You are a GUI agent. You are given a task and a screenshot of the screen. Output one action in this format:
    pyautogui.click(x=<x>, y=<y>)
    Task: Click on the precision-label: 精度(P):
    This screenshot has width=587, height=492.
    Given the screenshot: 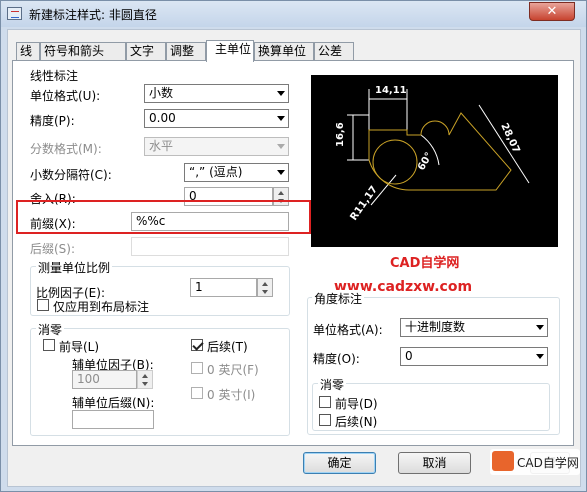 What is the action you would take?
    pyautogui.click(x=52, y=121)
    